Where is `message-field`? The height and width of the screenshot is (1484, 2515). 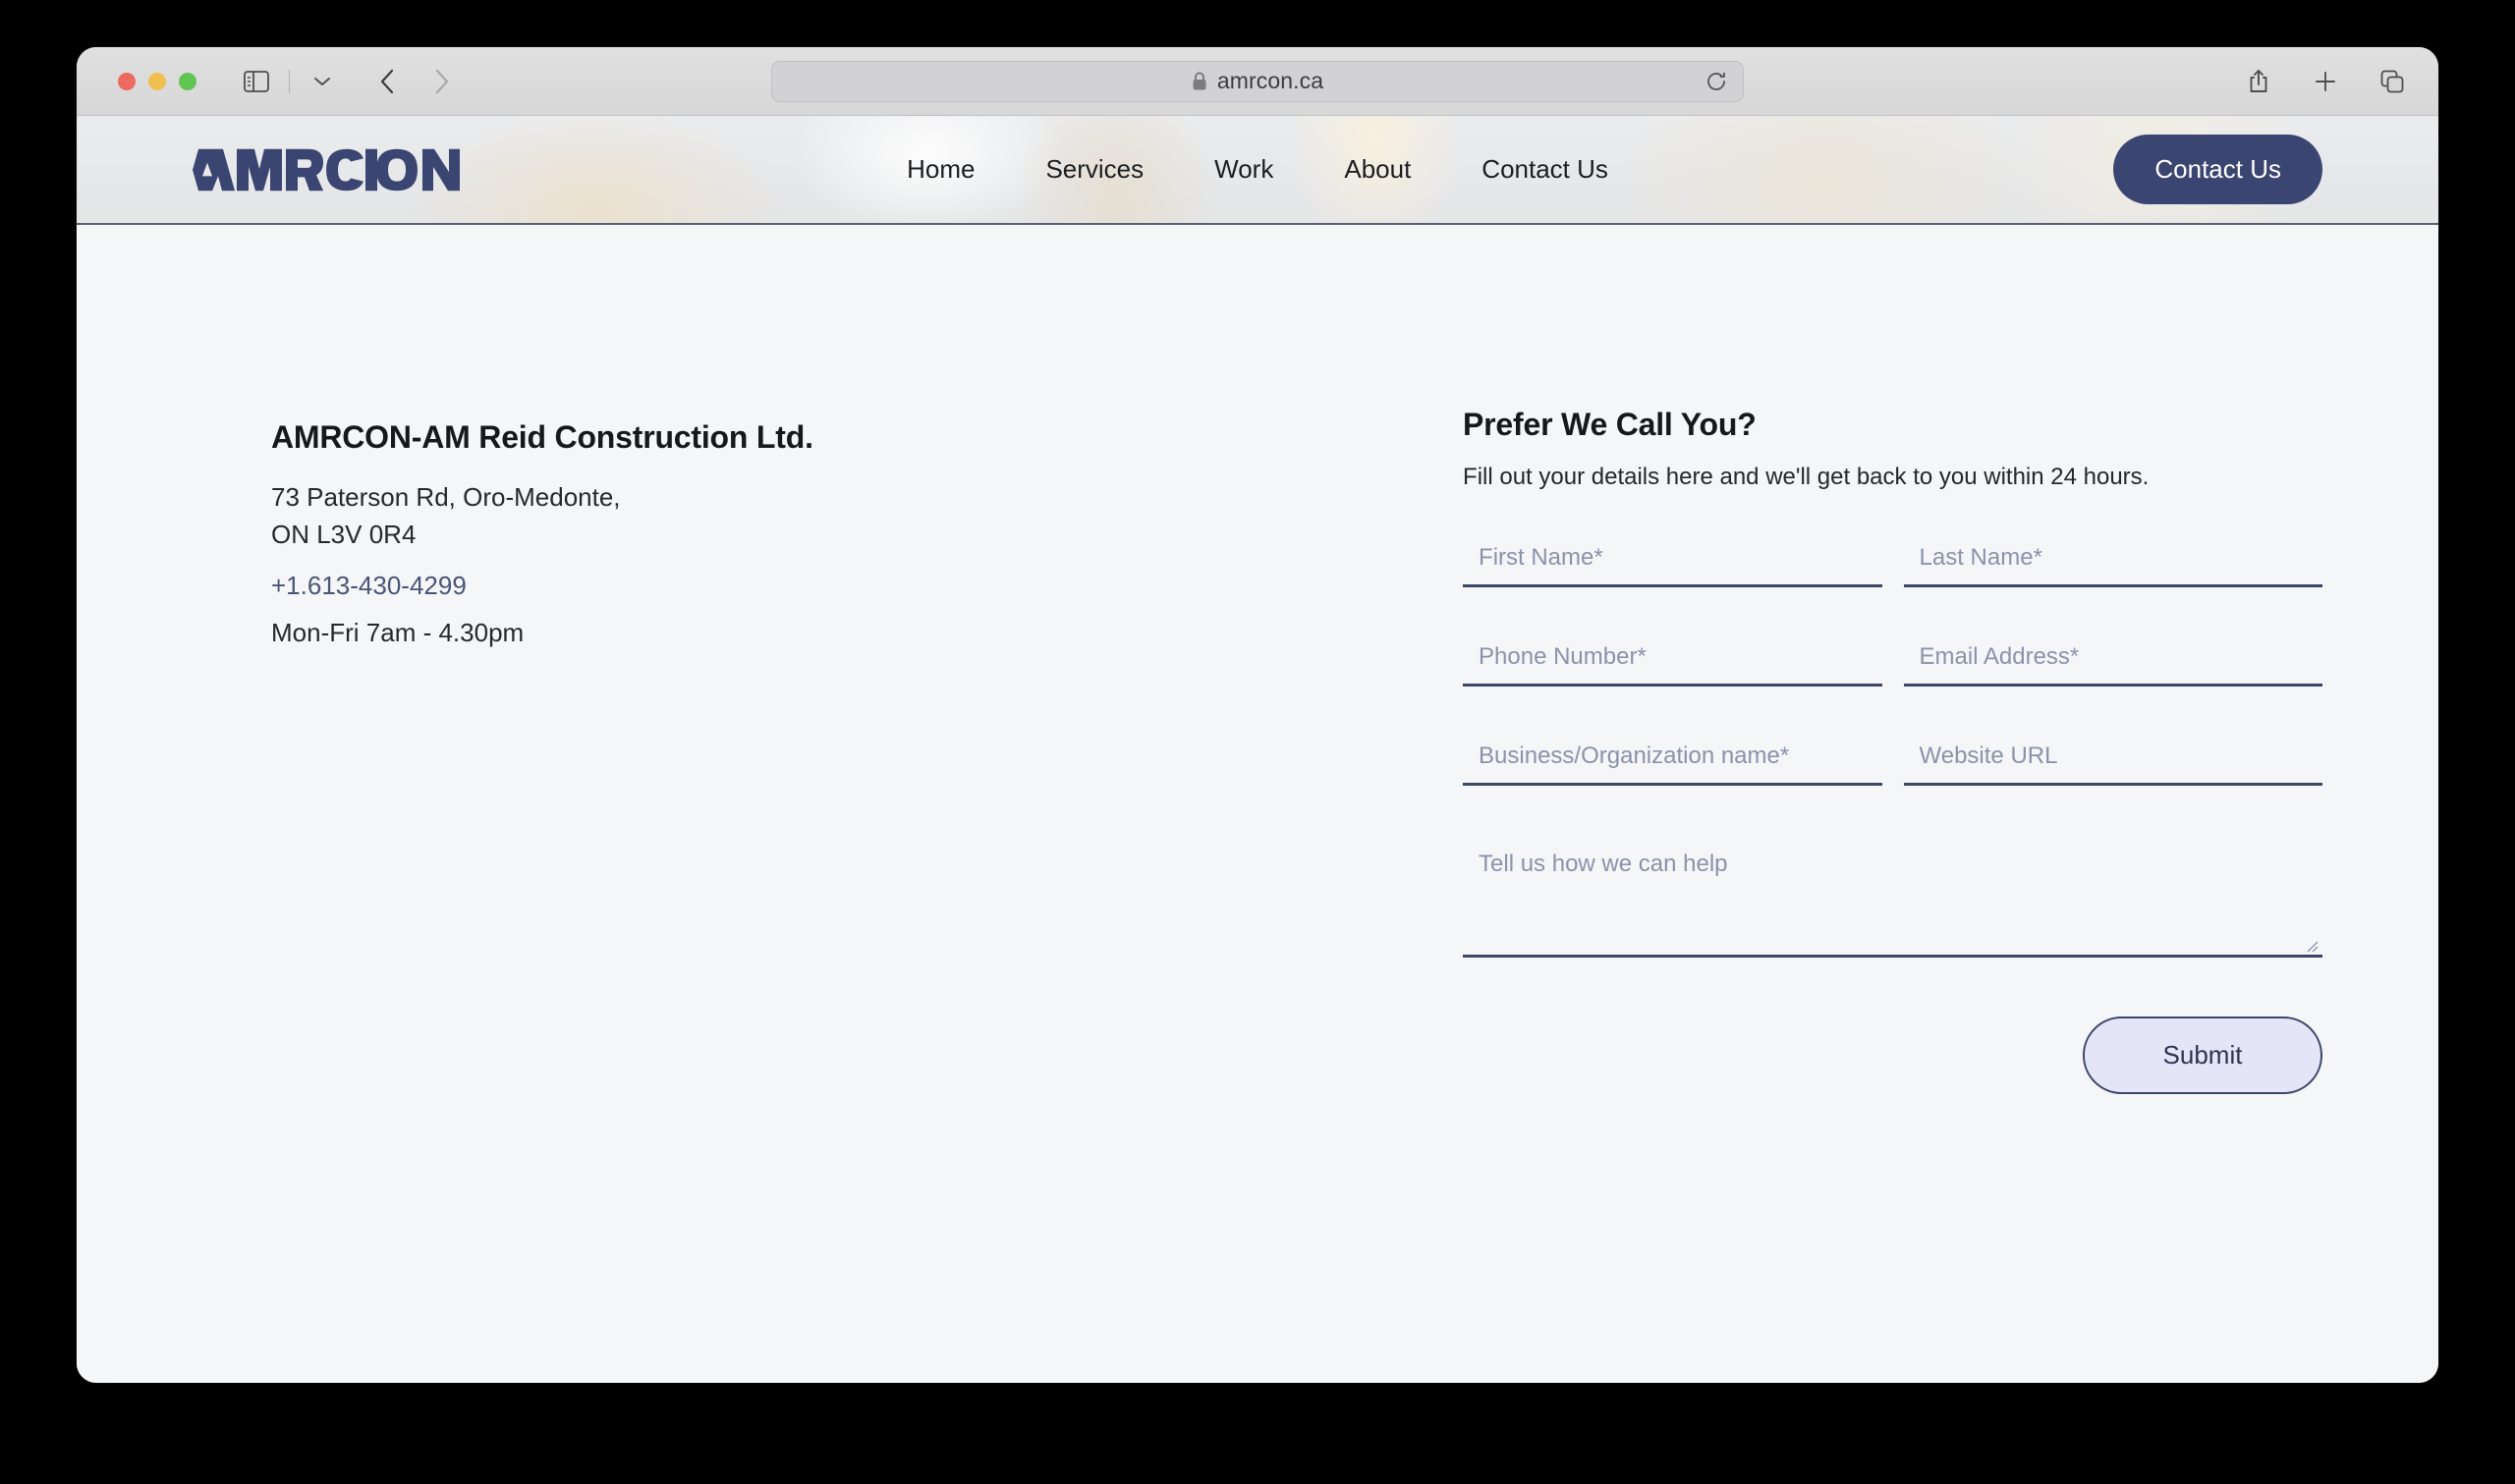
message-field is located at coordinates (1892, 899).